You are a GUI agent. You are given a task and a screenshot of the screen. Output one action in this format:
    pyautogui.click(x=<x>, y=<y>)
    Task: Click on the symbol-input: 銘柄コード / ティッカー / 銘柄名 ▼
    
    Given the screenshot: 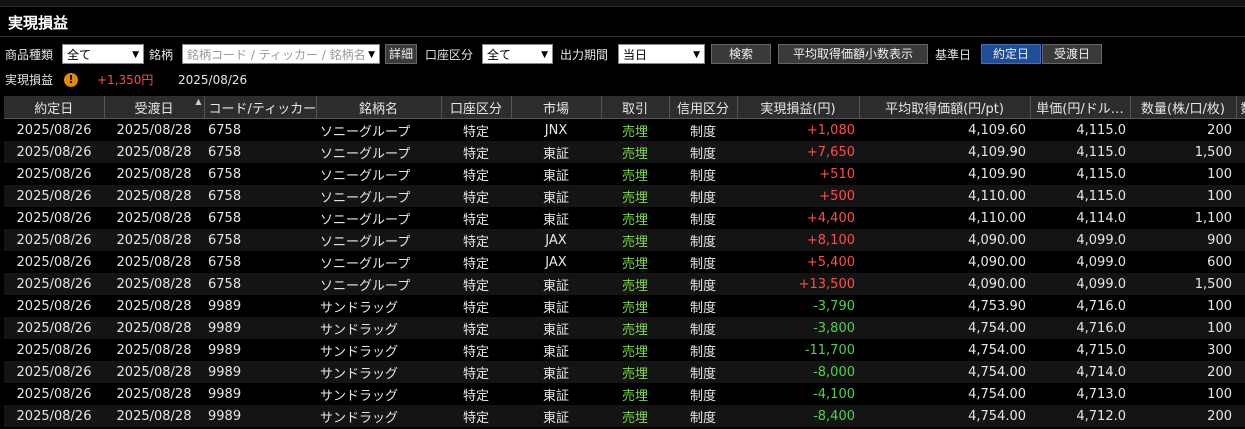 What is the action you would take?
    pyautogui.click(x=281, y=54)
    